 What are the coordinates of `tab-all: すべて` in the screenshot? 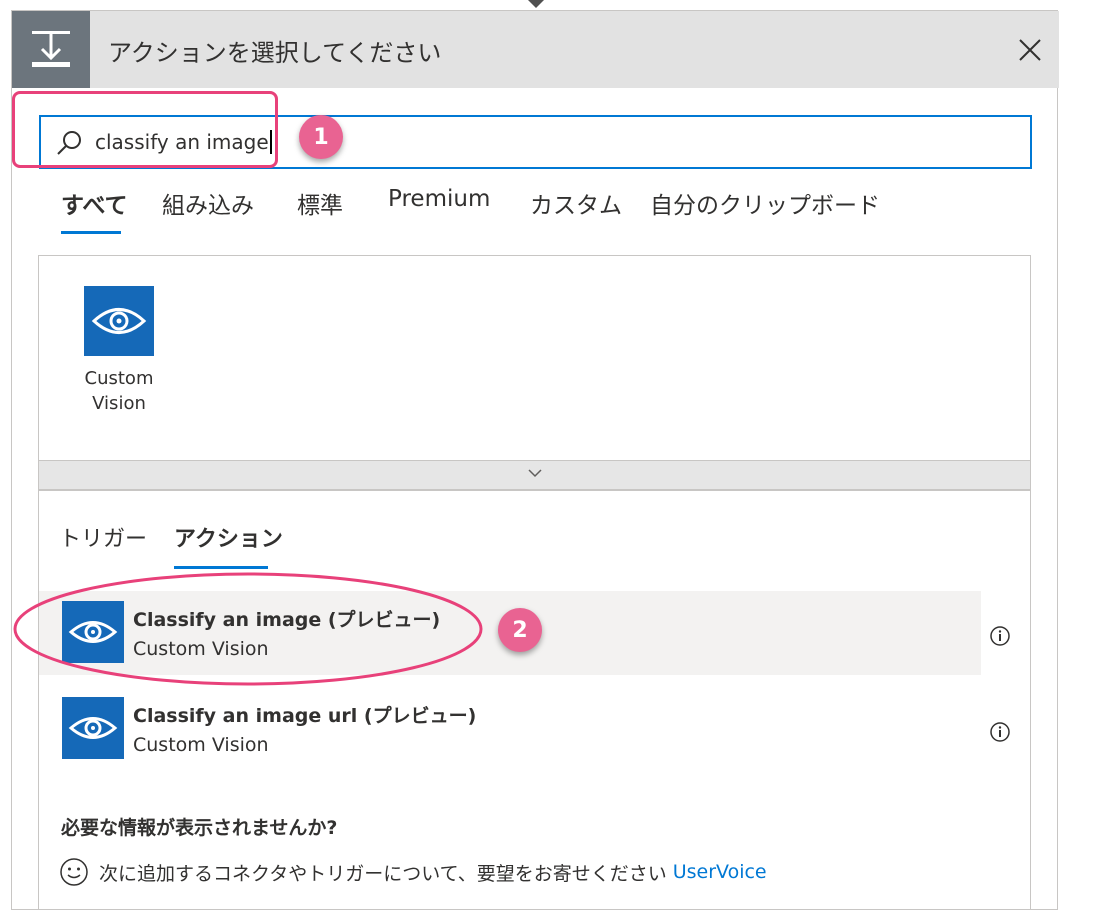 It's located at (94, 210).